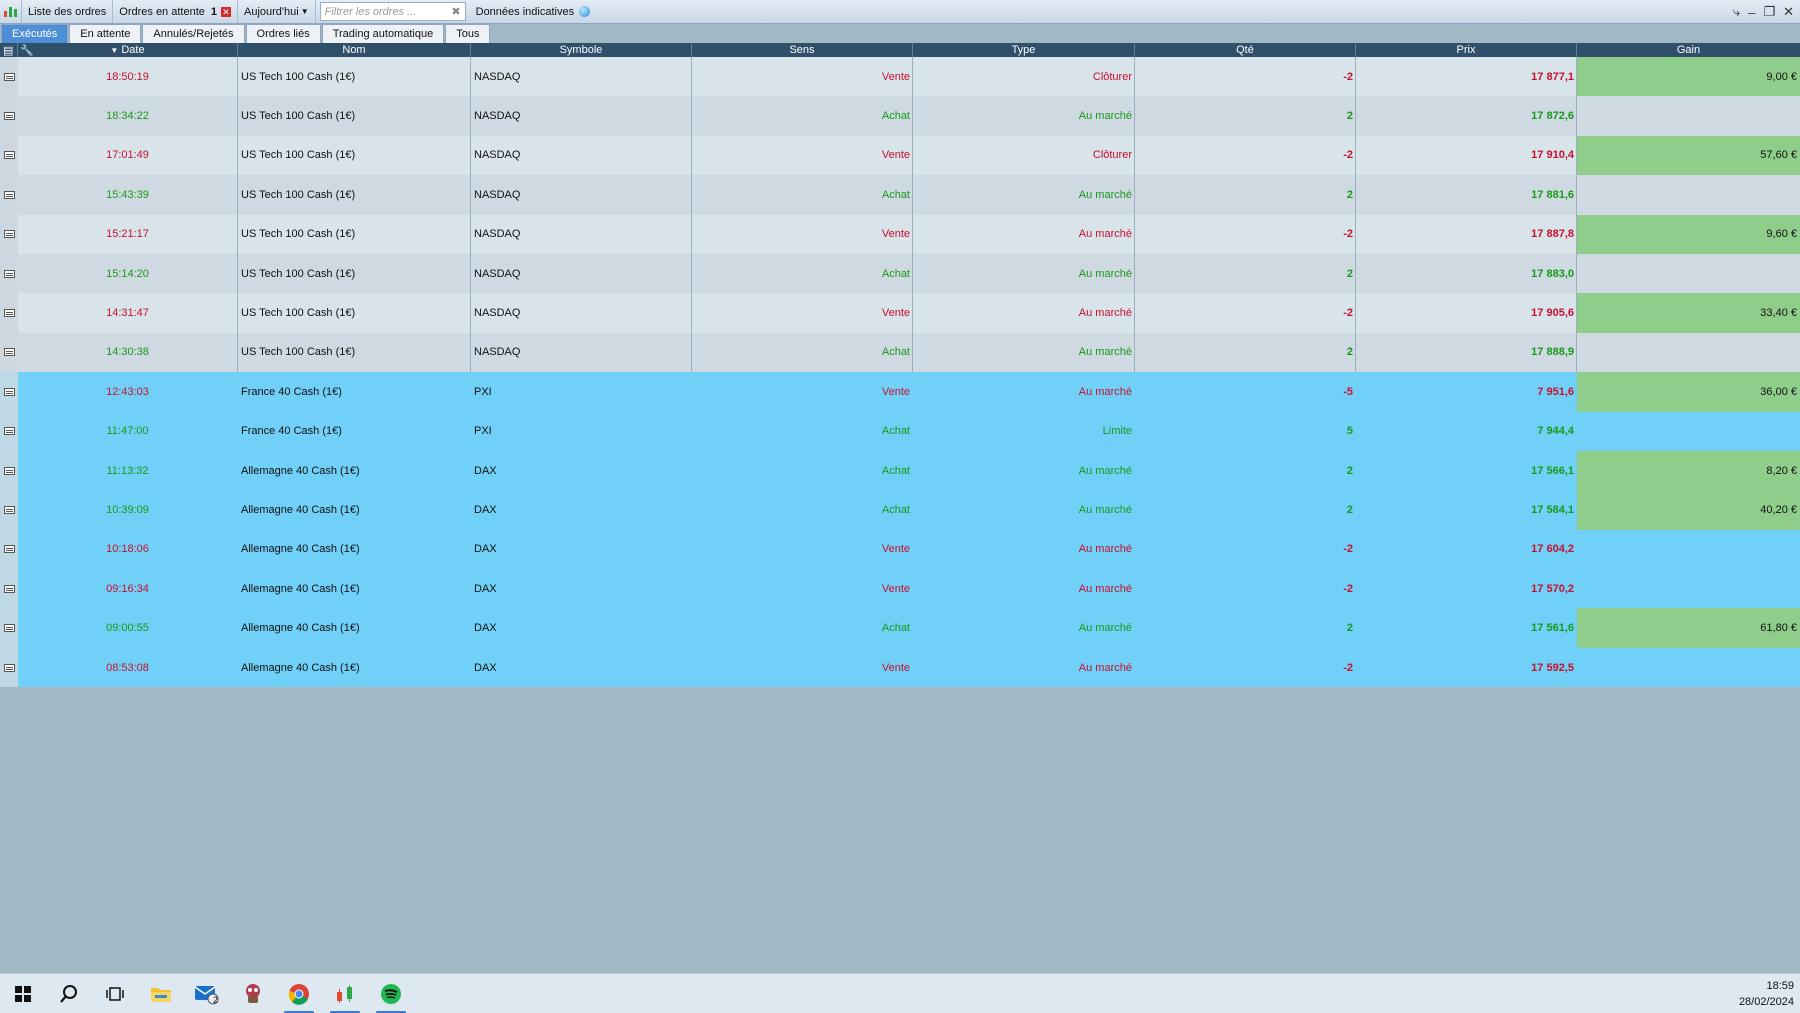 The width and height of the screenshot is (1800, 1013). What do you see at coordinates (1245, 116) in the screenshot?
I see `cell-qte: 2` at bounding box center [1245, 116].